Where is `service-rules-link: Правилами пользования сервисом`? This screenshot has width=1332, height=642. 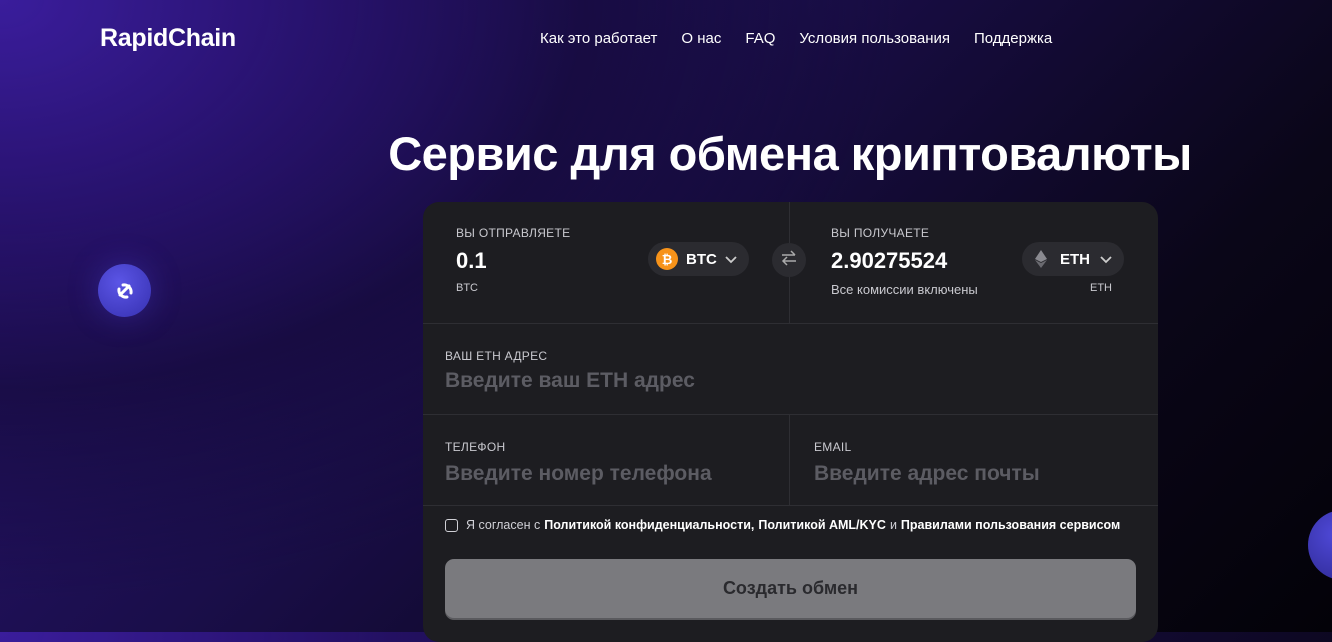
service-rules-link: Правилами пользования сервисом is located at coordinates (1010, 525).